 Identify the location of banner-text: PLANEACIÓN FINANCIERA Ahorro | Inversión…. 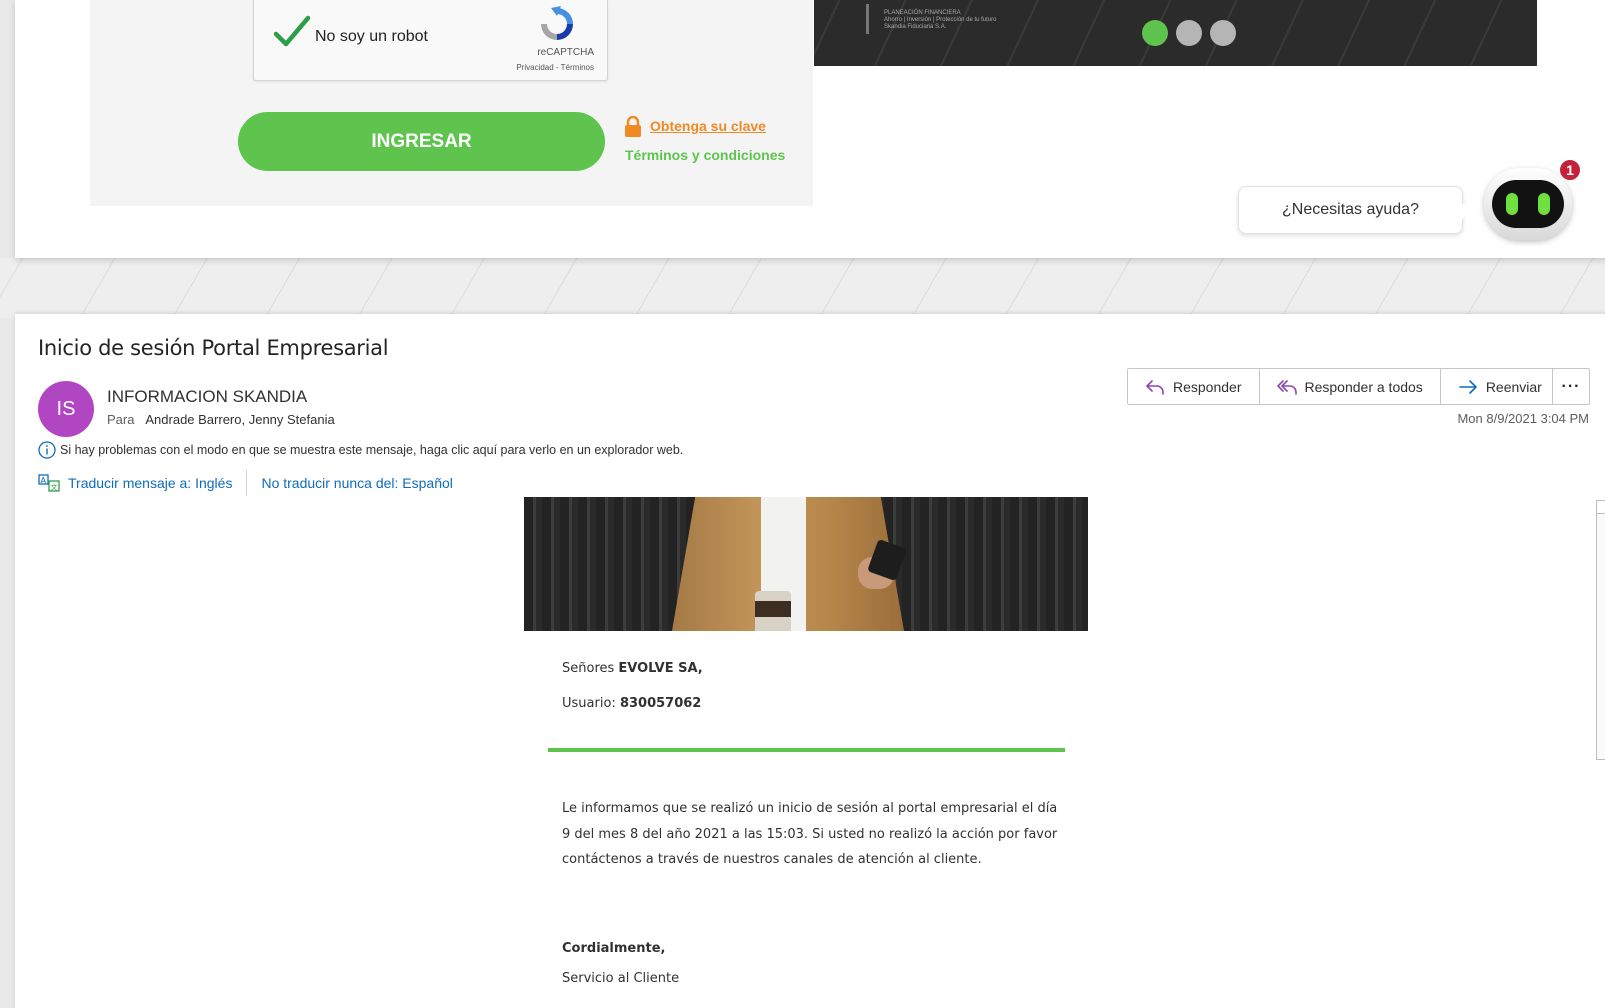
(940, 20).